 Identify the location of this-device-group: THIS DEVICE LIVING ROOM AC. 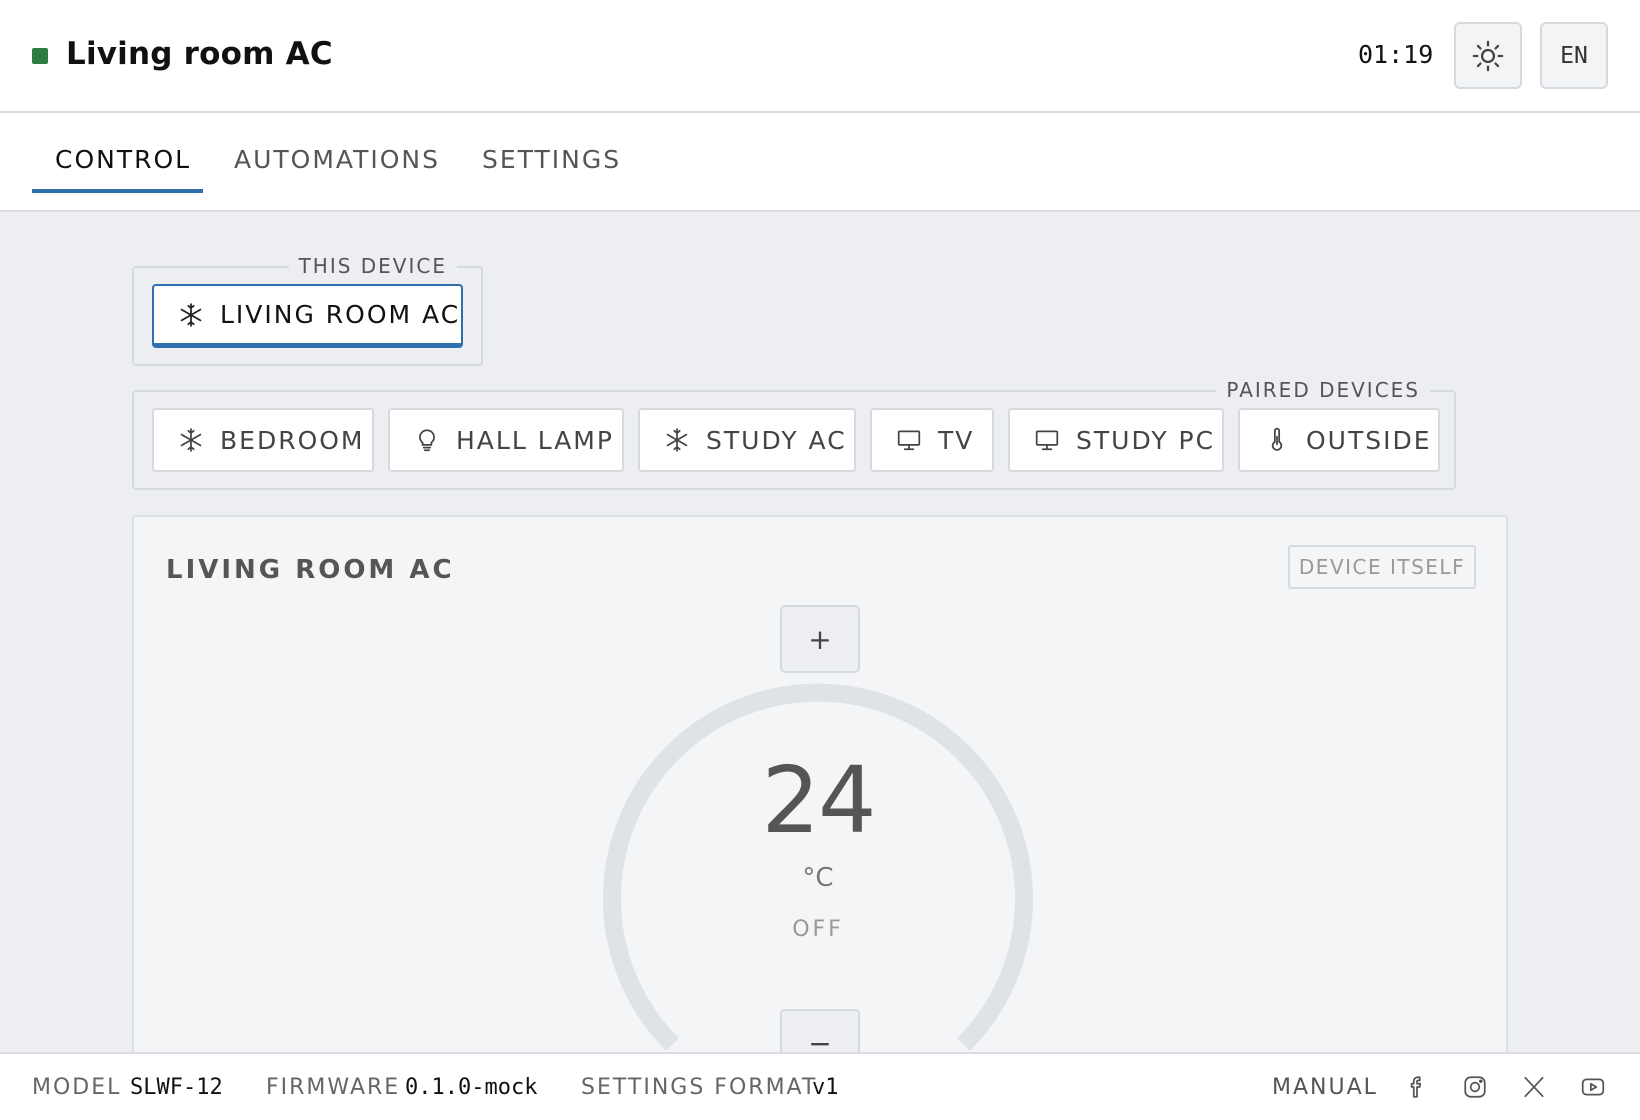
(307, 310).